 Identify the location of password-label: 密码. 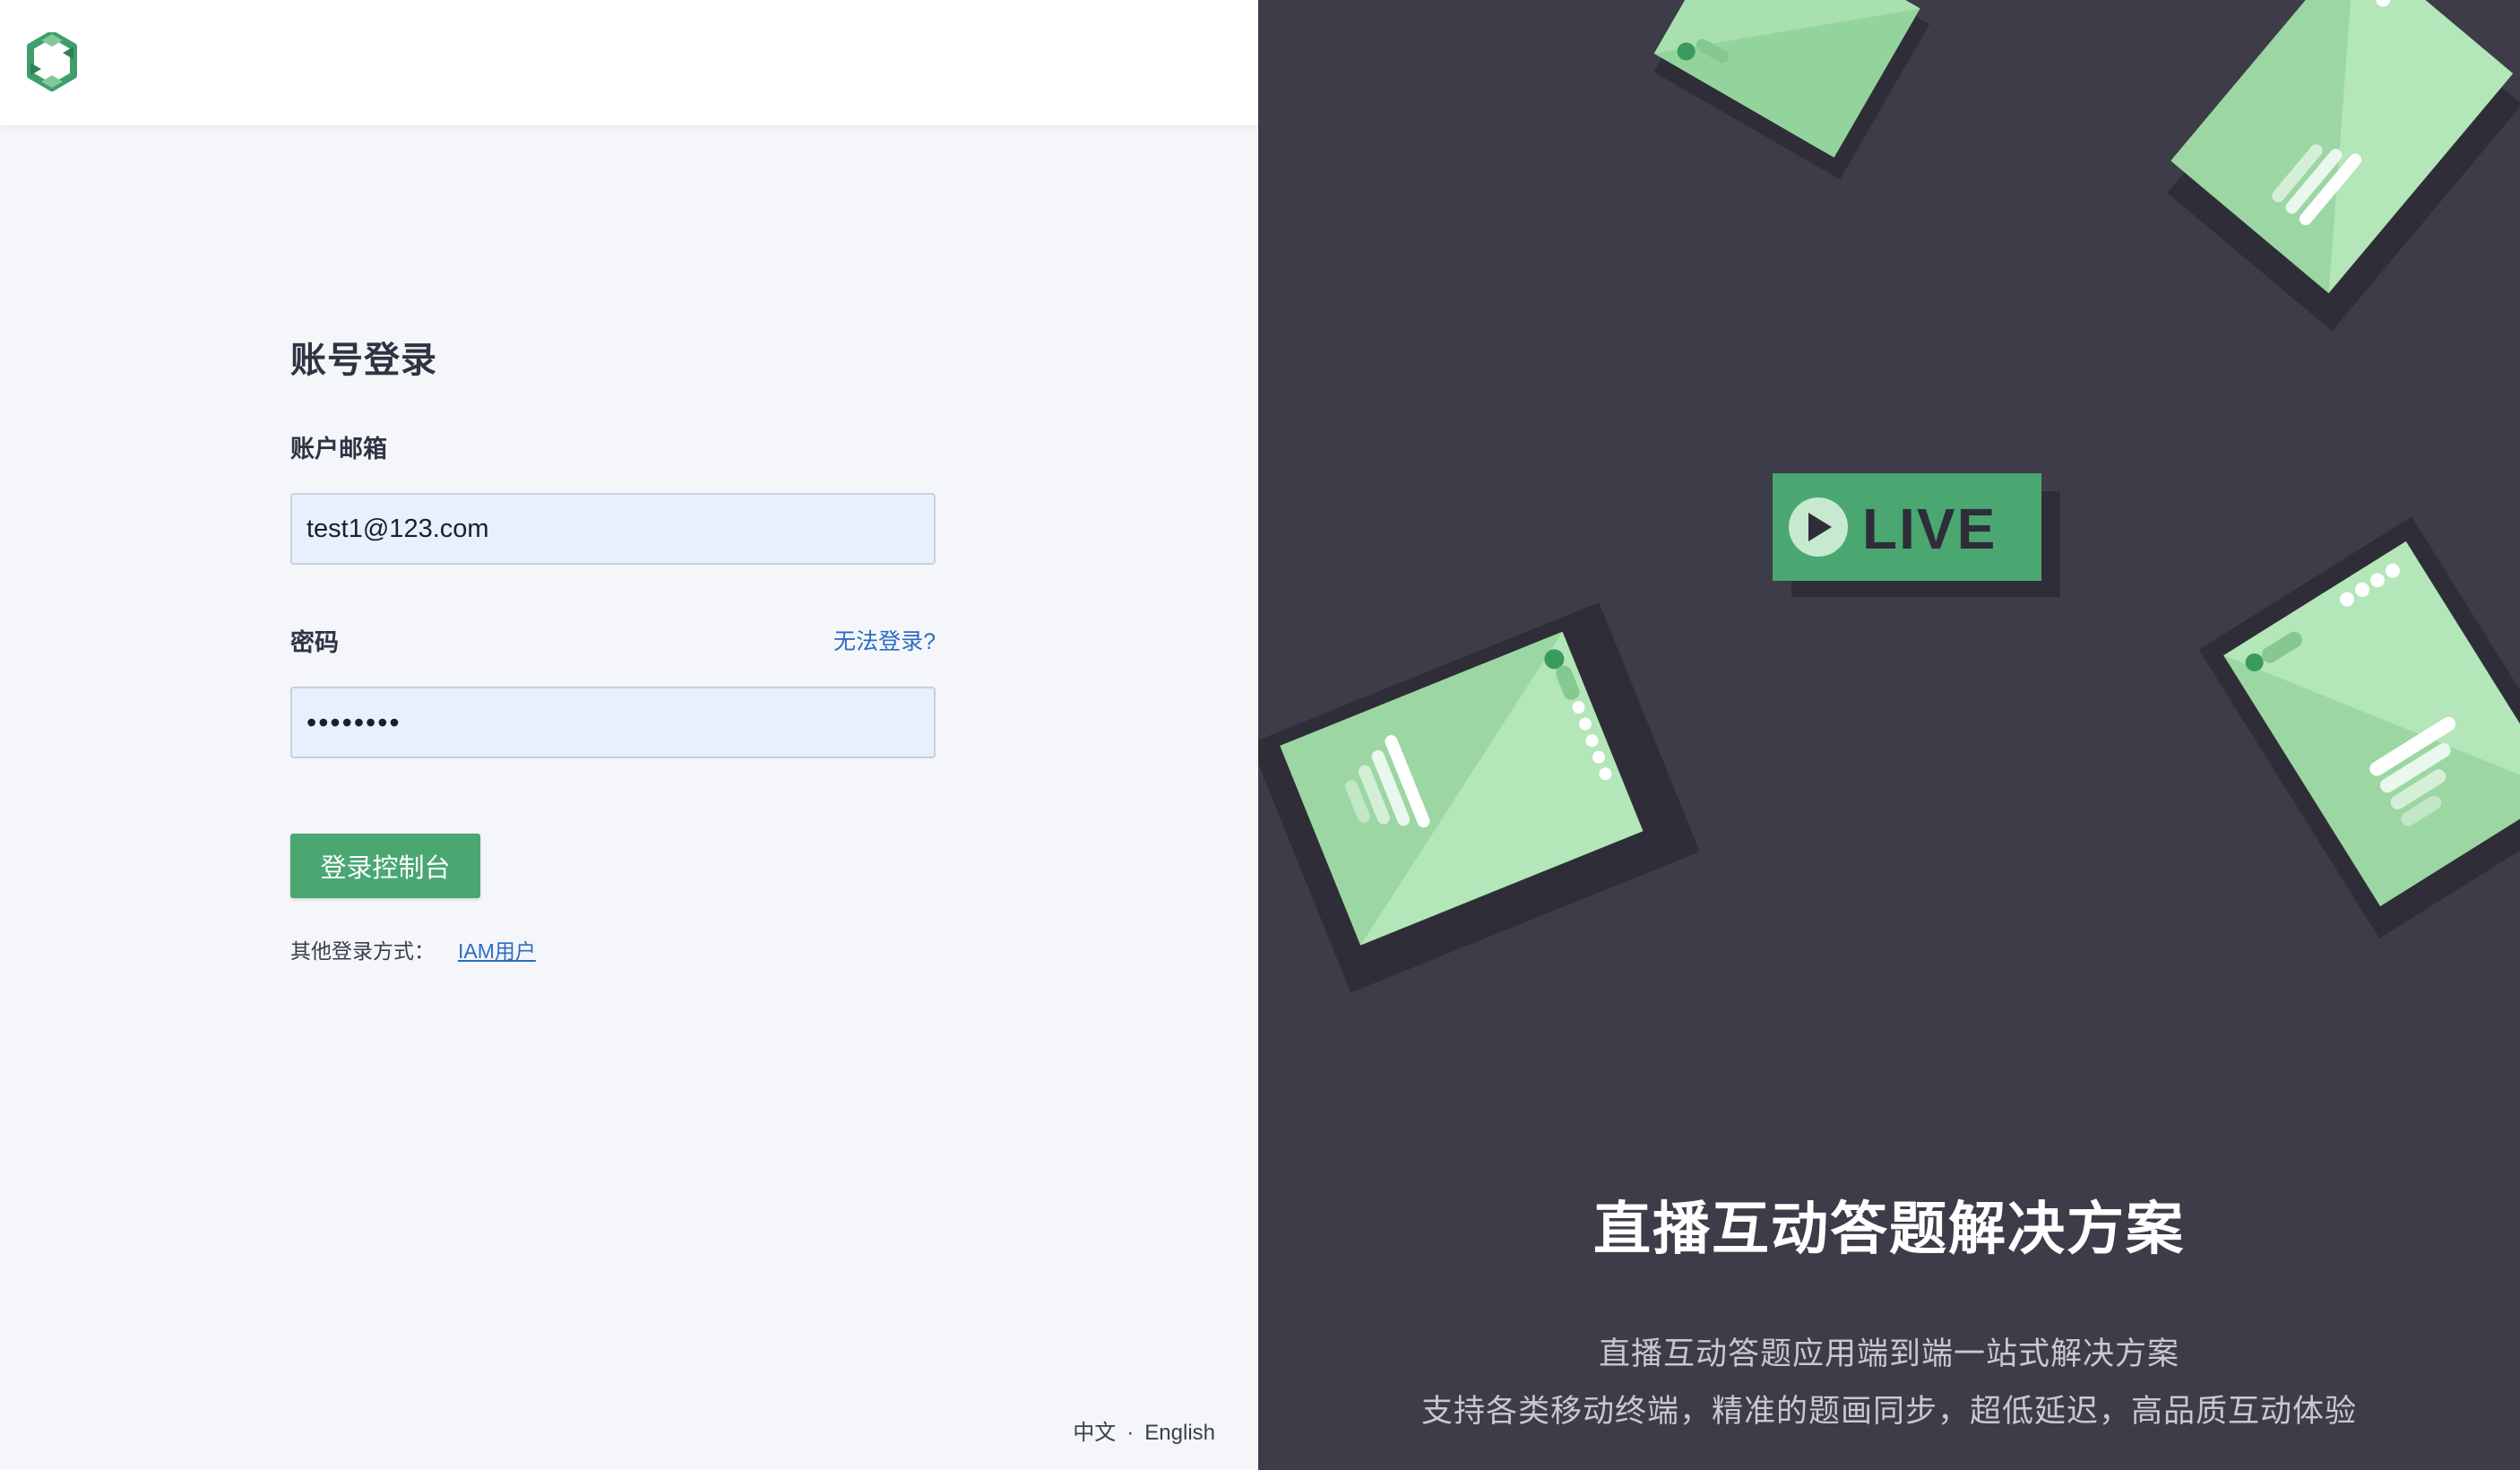
(314, 642).